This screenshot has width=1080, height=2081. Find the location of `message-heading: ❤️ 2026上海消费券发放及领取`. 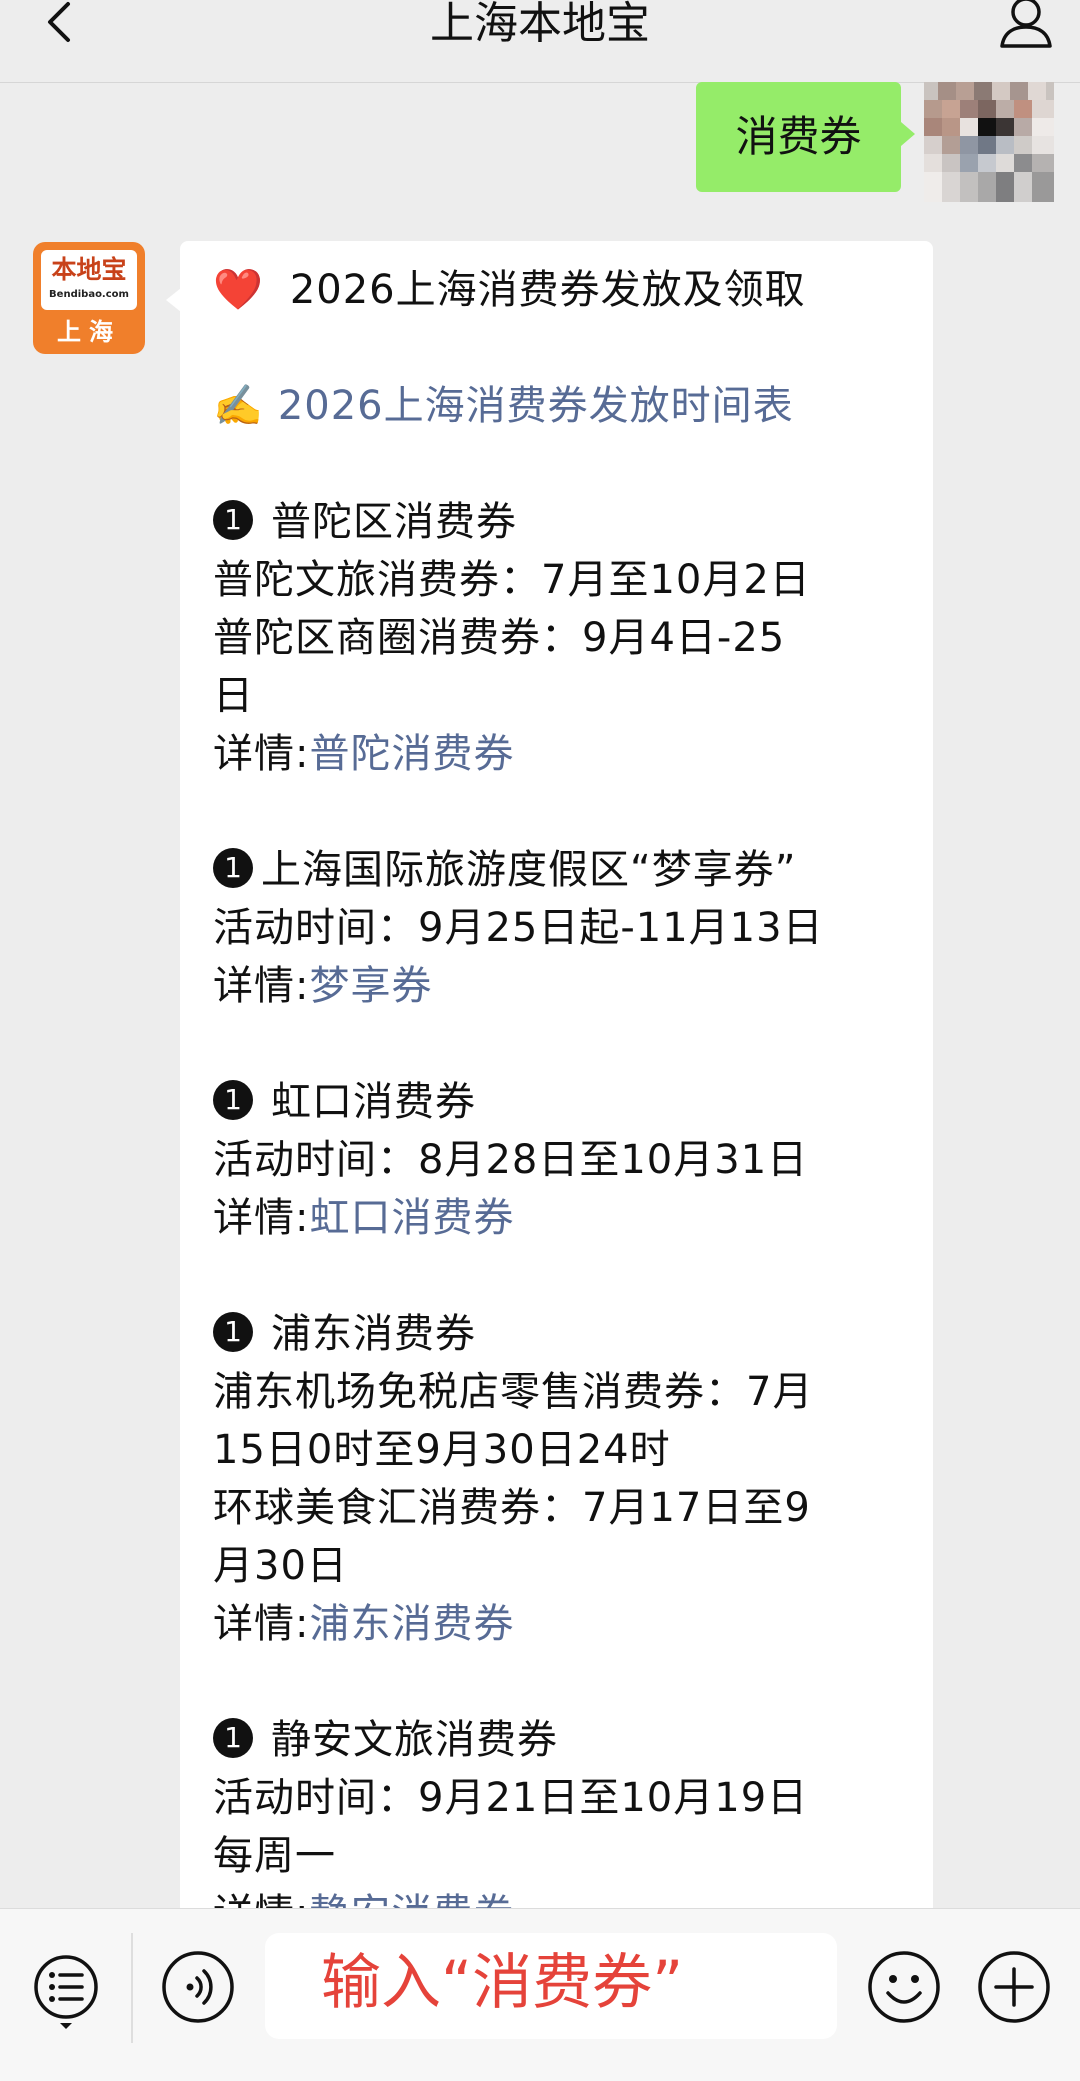

message-heading: ❤️ 2026上海消费券发放及领取 is located at coordinates (563, 290).